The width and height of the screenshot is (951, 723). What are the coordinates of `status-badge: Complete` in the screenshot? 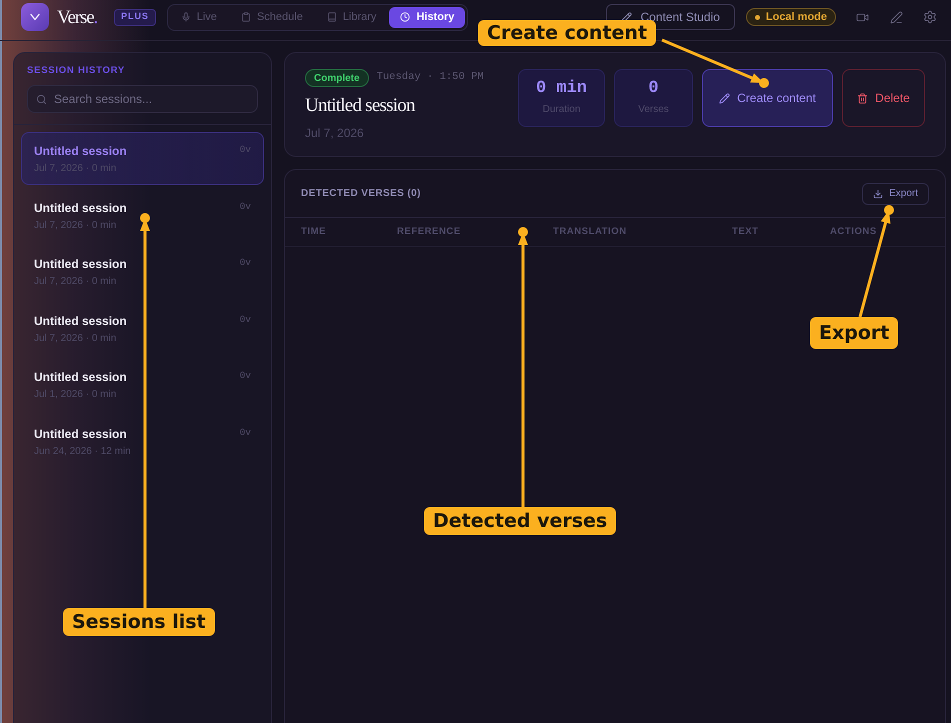 It's located at (337, 78).